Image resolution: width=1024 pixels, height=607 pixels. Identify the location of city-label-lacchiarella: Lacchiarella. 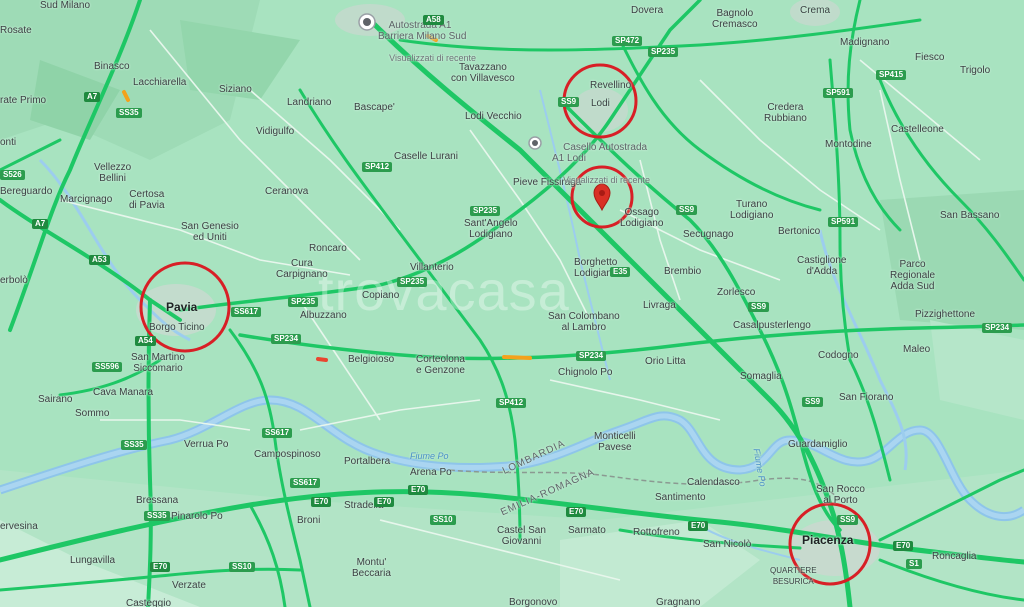
(159, 82).